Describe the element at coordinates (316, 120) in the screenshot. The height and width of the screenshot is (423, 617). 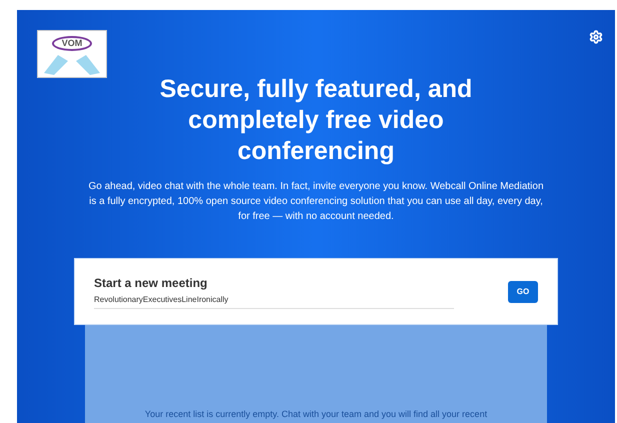
I see `hero-title: Secure, fully featured, and completely free video conferencing` at that location.